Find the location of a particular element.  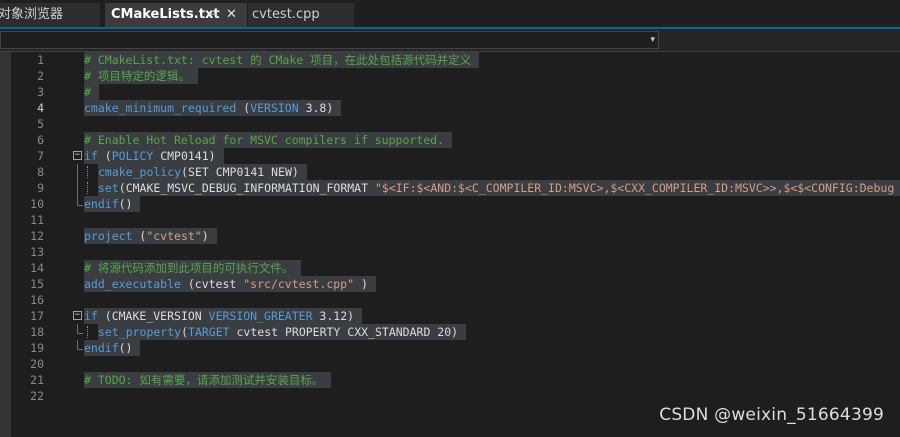

tab-label: 对象浏览器 is located at coordinates (32, 14).